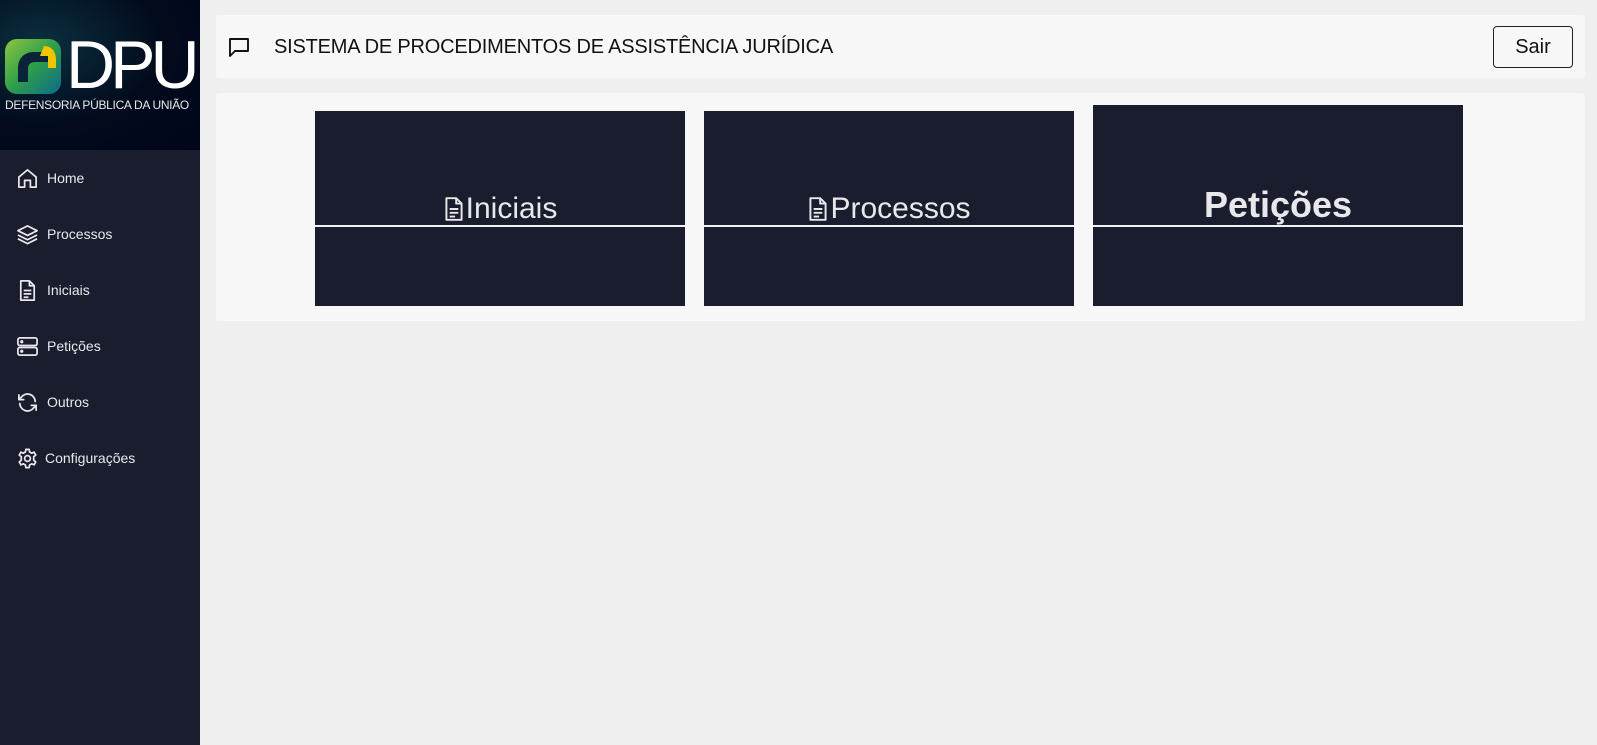  What do you see at coordinates (68, 402) in the screenshot?
I see `sidebar-item-label: Outros` at bounding box center [68, 402].